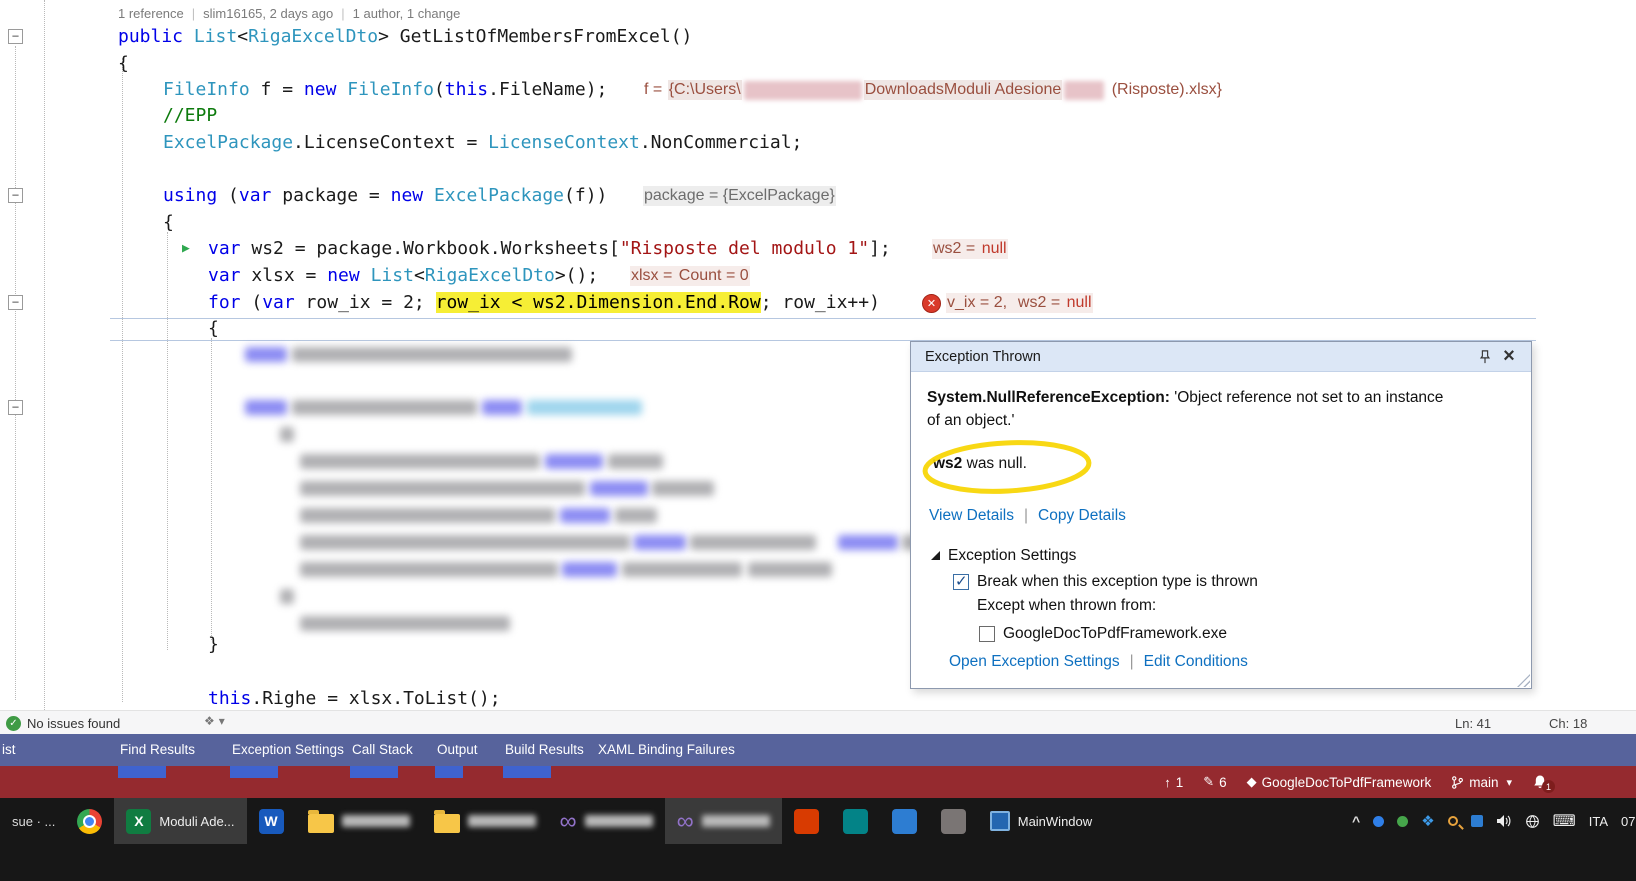 The height and width of the screenshot is (881, 1636). I want to click on branch-selector: main ▾, so click(1481, 782).